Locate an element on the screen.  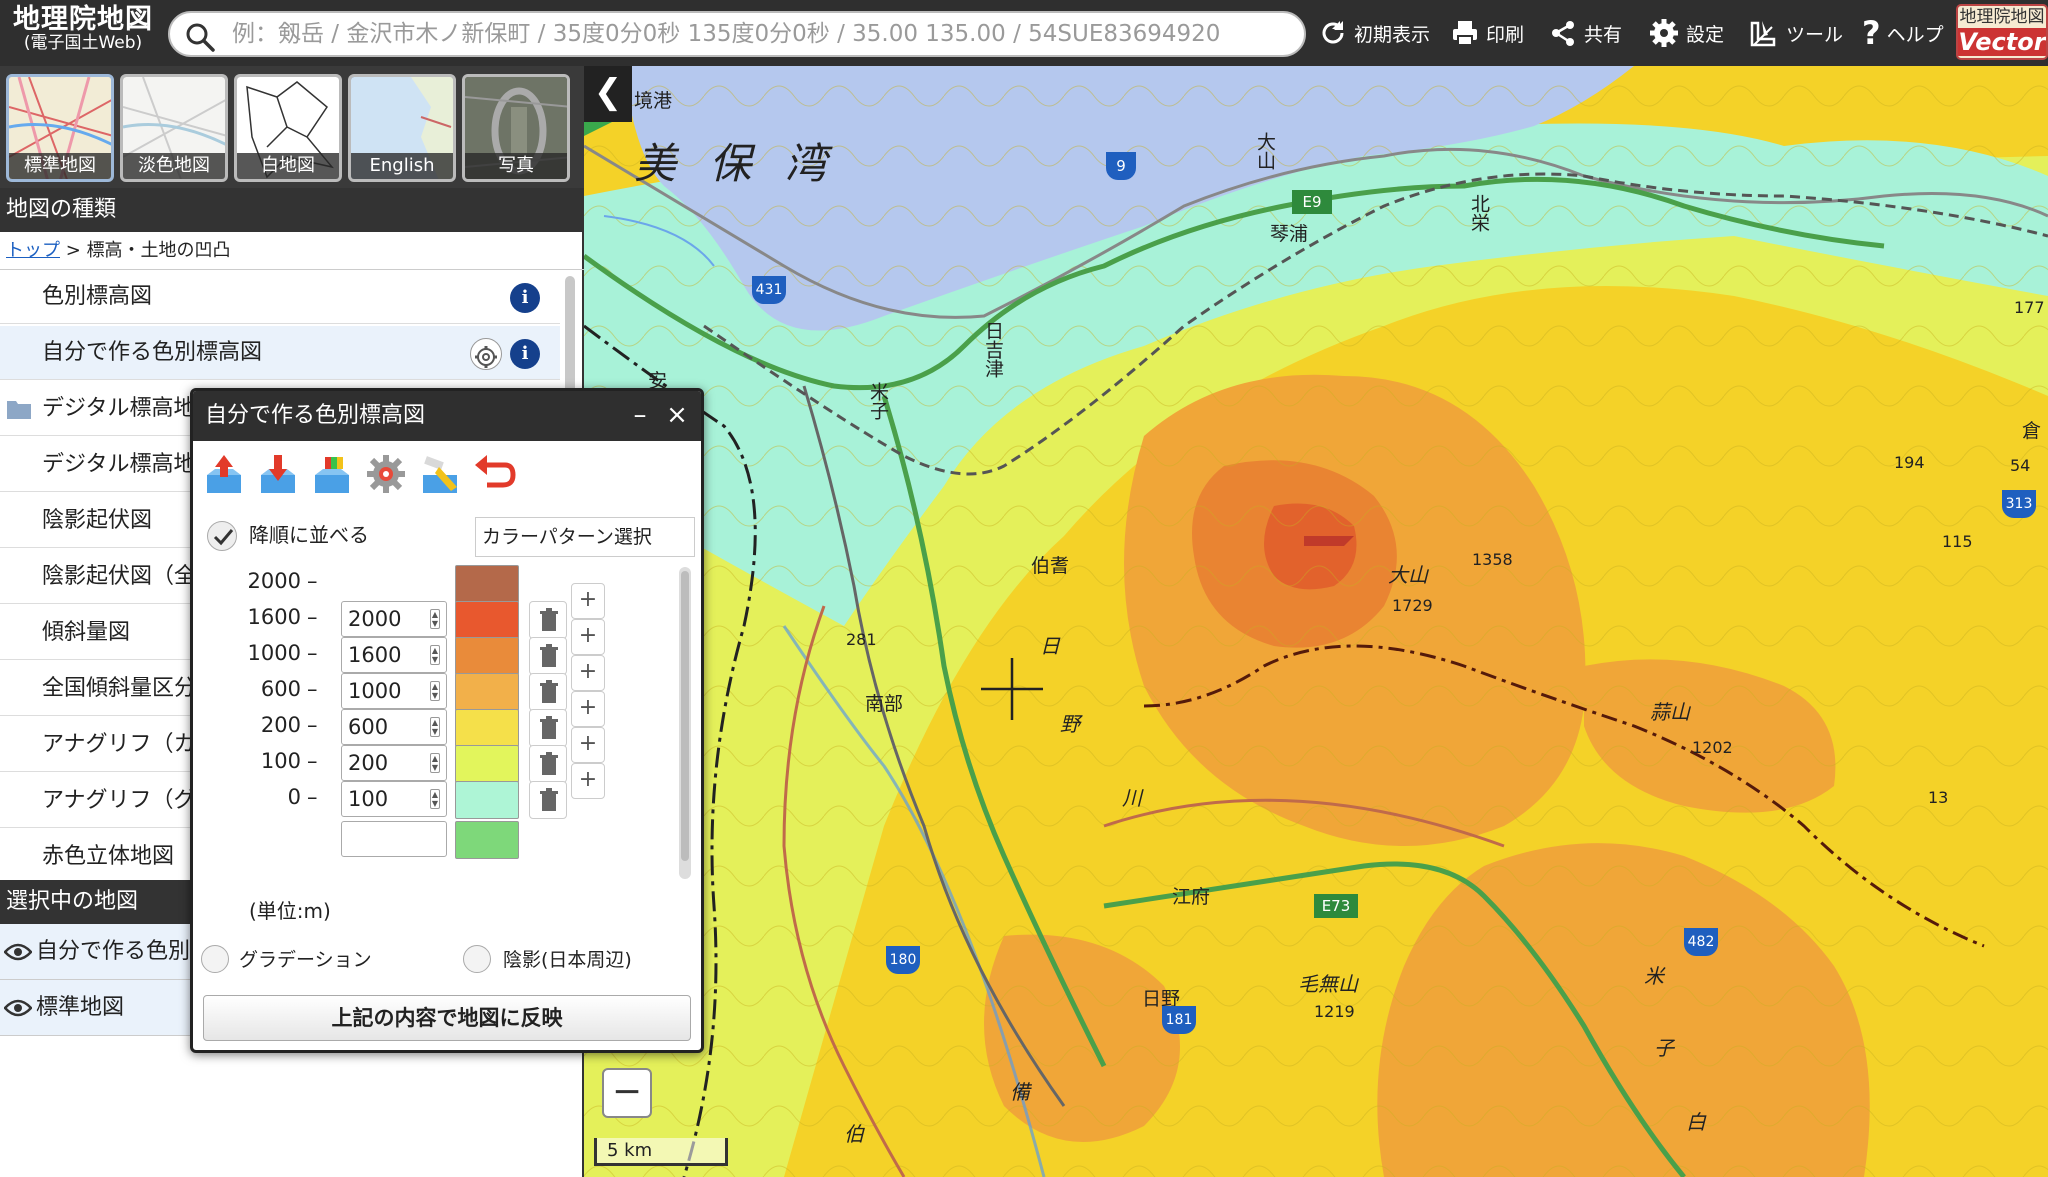
color-pattern-select: カラーパターン選択 is located at coordinates (585, 537).